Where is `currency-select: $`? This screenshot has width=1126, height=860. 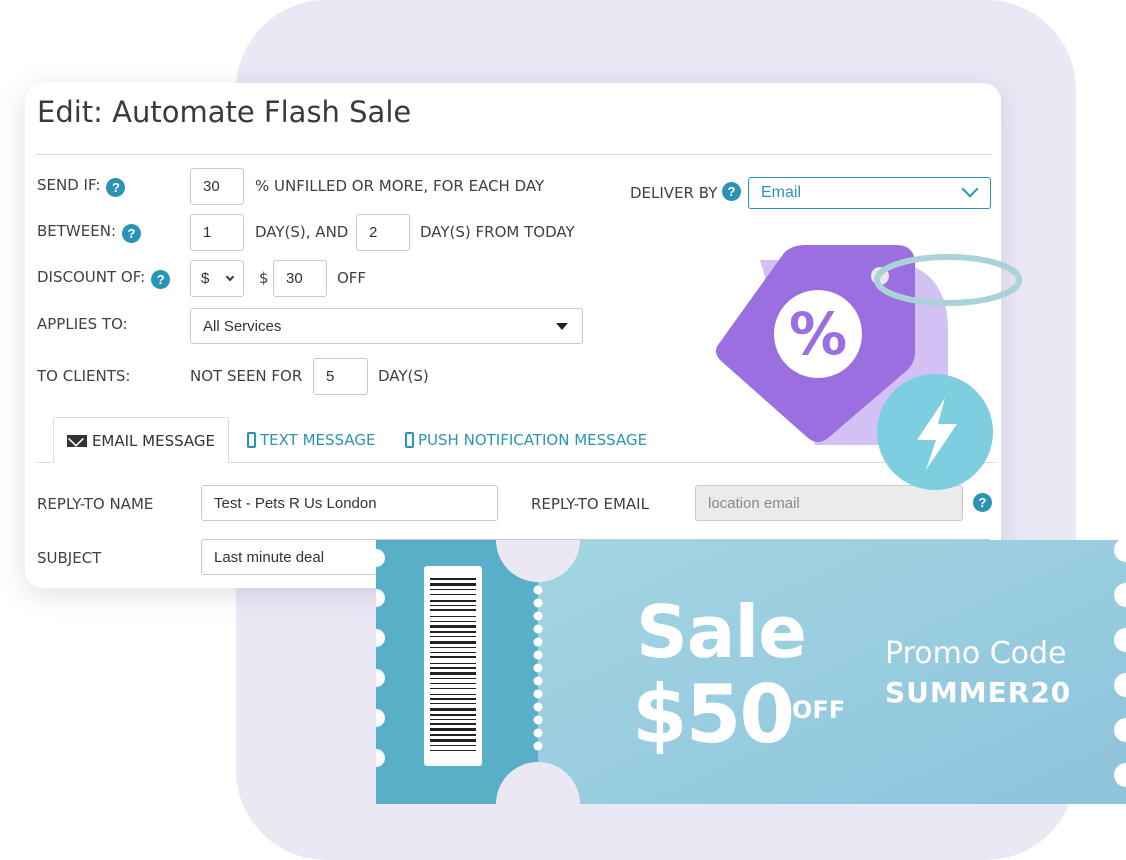 currency-select: $ is located at coordinates (217, 278).